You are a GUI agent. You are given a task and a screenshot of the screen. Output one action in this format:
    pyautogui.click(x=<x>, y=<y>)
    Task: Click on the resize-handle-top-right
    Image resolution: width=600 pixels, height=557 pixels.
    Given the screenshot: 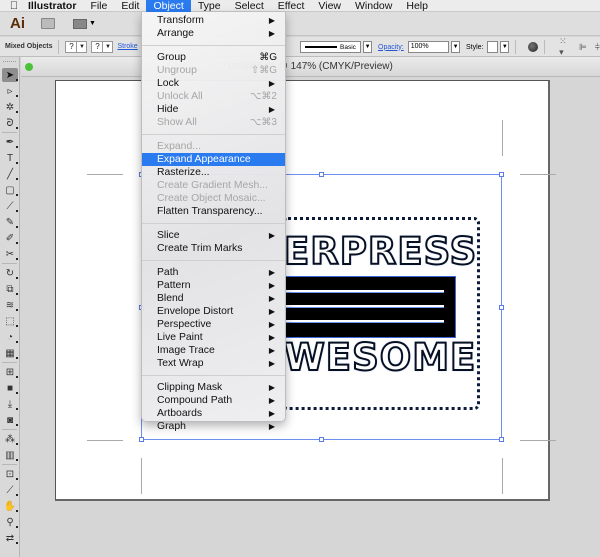 What is the action you would take?
    pyautogui.click(x=501, y=174)
    